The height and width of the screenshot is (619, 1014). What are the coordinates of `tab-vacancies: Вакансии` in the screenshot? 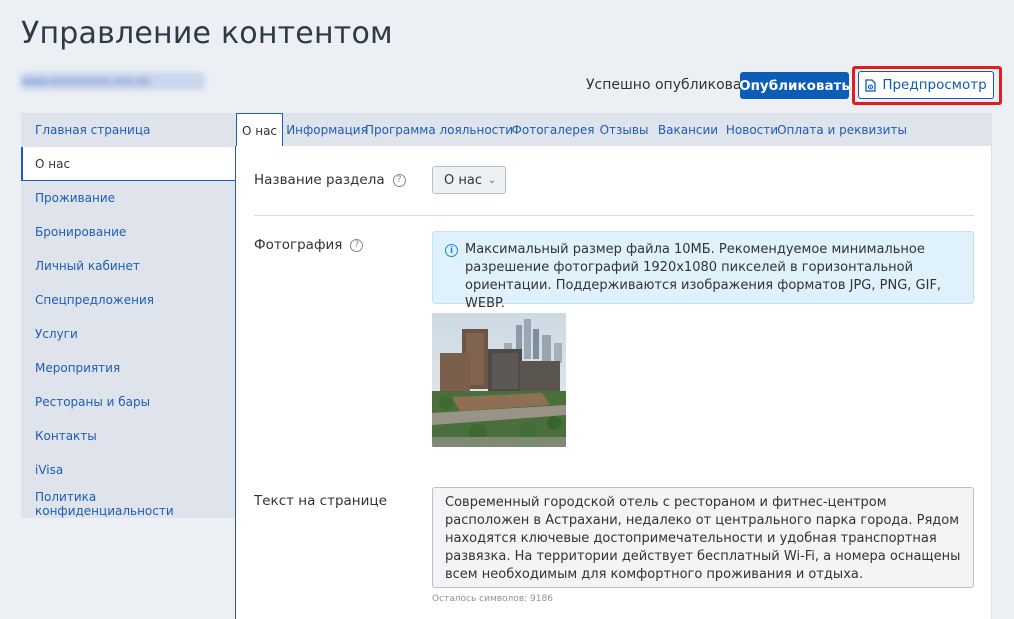 It's located at (688, 130).